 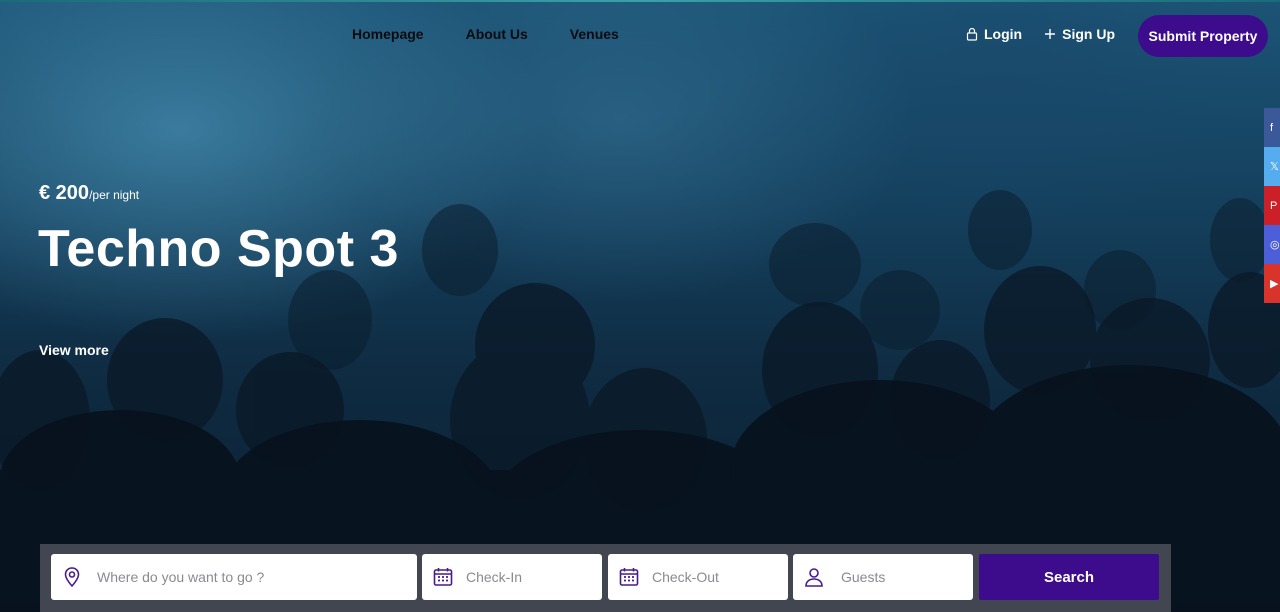 What do you see at coordinates (497, 34) in the screenshot?
I see `nav-item-about-us: About Us` at bounding box center [497, 34].